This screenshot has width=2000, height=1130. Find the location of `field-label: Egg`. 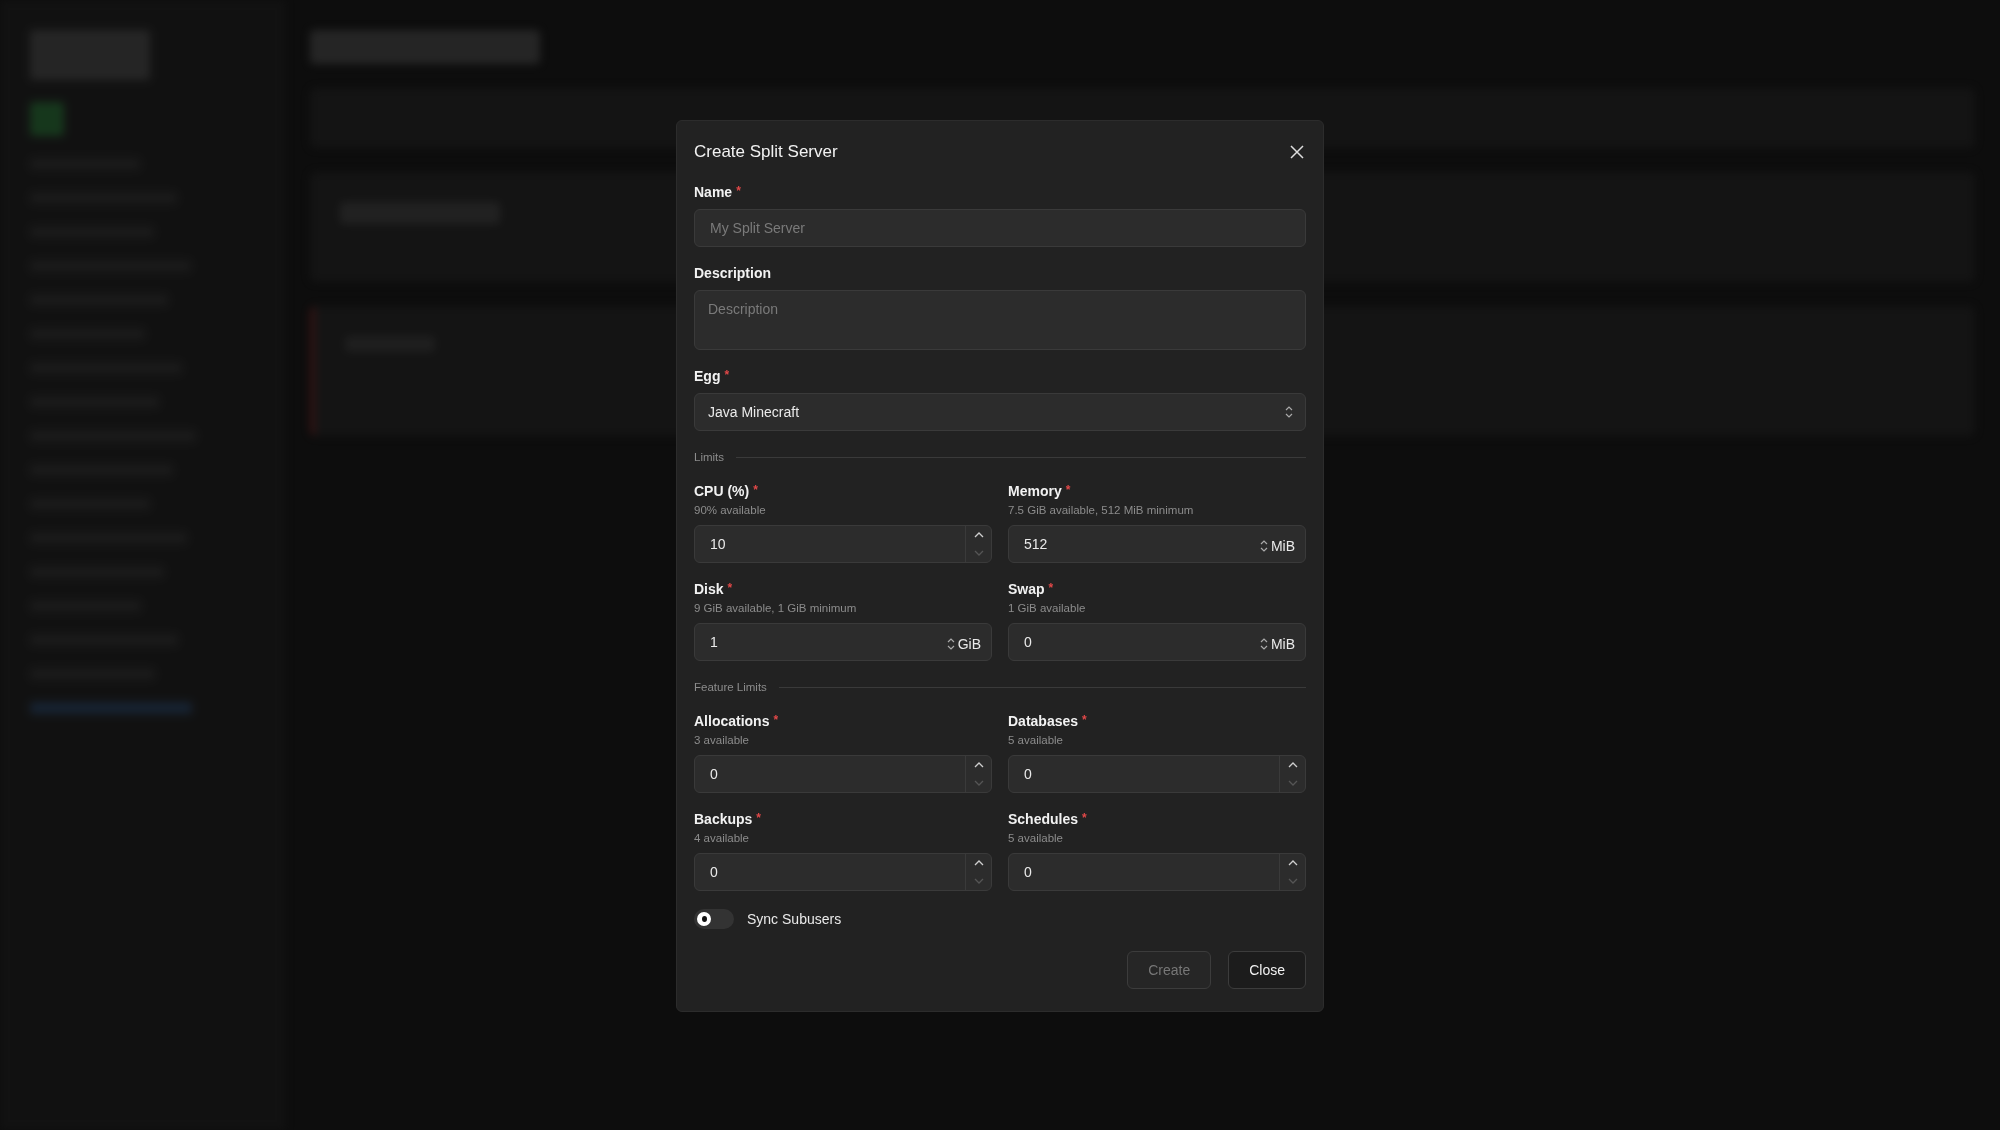

field-label: Egg is located at coordinates (707, 376).